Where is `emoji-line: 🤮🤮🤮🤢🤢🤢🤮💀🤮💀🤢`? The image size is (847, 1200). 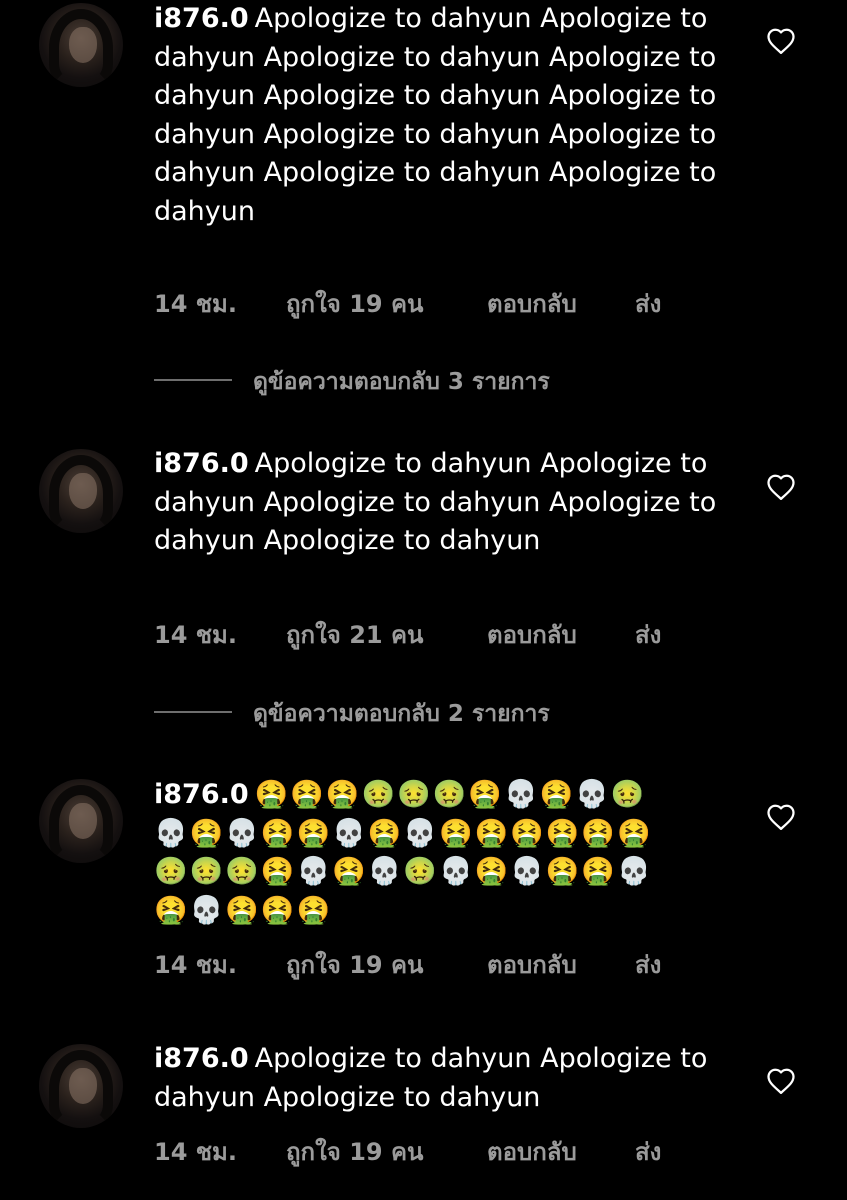
emoji-line: 🤮🤮🤮🤢🤢🤢🤮💀🤮💀🤢 is located at coordinates (450, 794).